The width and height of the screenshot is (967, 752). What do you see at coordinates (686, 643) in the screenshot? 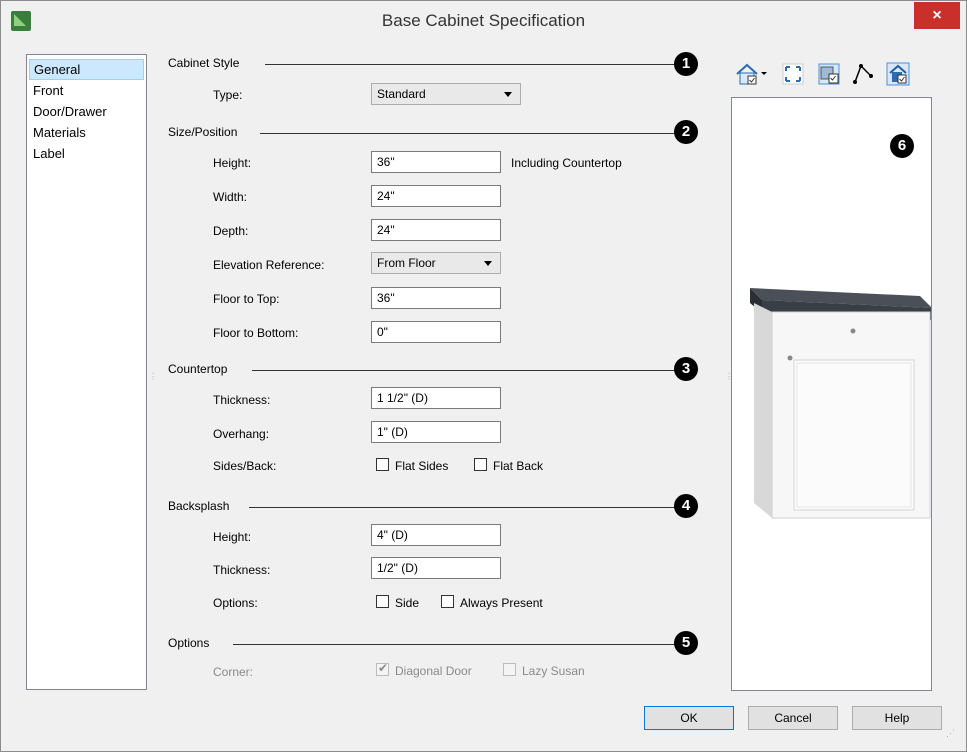
I see `callout-badge-5: 5` at bounding box center [686, 643].